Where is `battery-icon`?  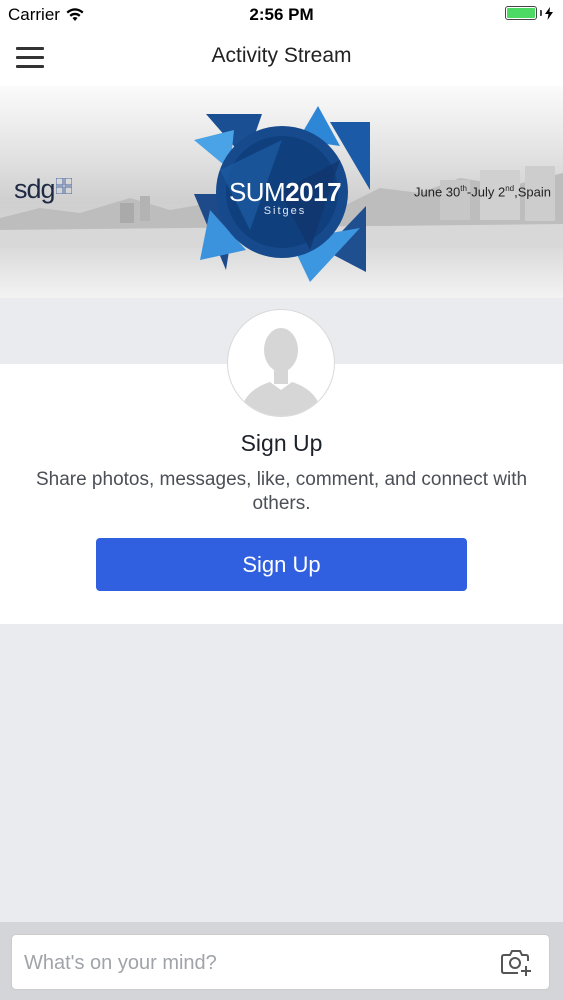
battery-icon is located at coordinates (521, 13).